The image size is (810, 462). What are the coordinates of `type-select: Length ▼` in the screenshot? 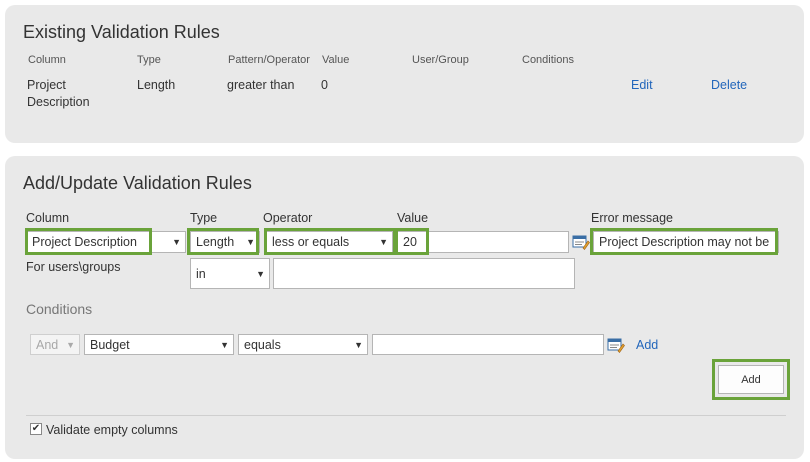 It's located at (225, 242).